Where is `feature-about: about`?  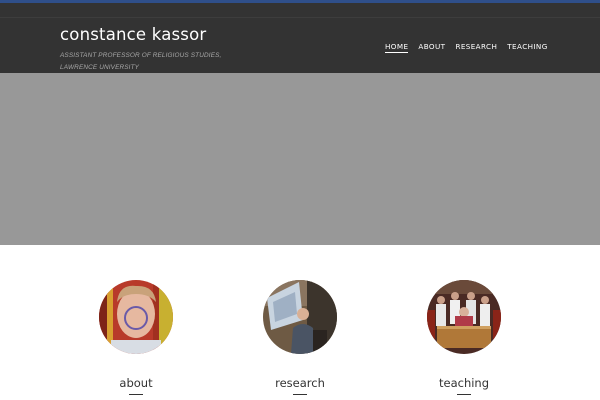 feature-about: about is located at coordinates (136, 337).